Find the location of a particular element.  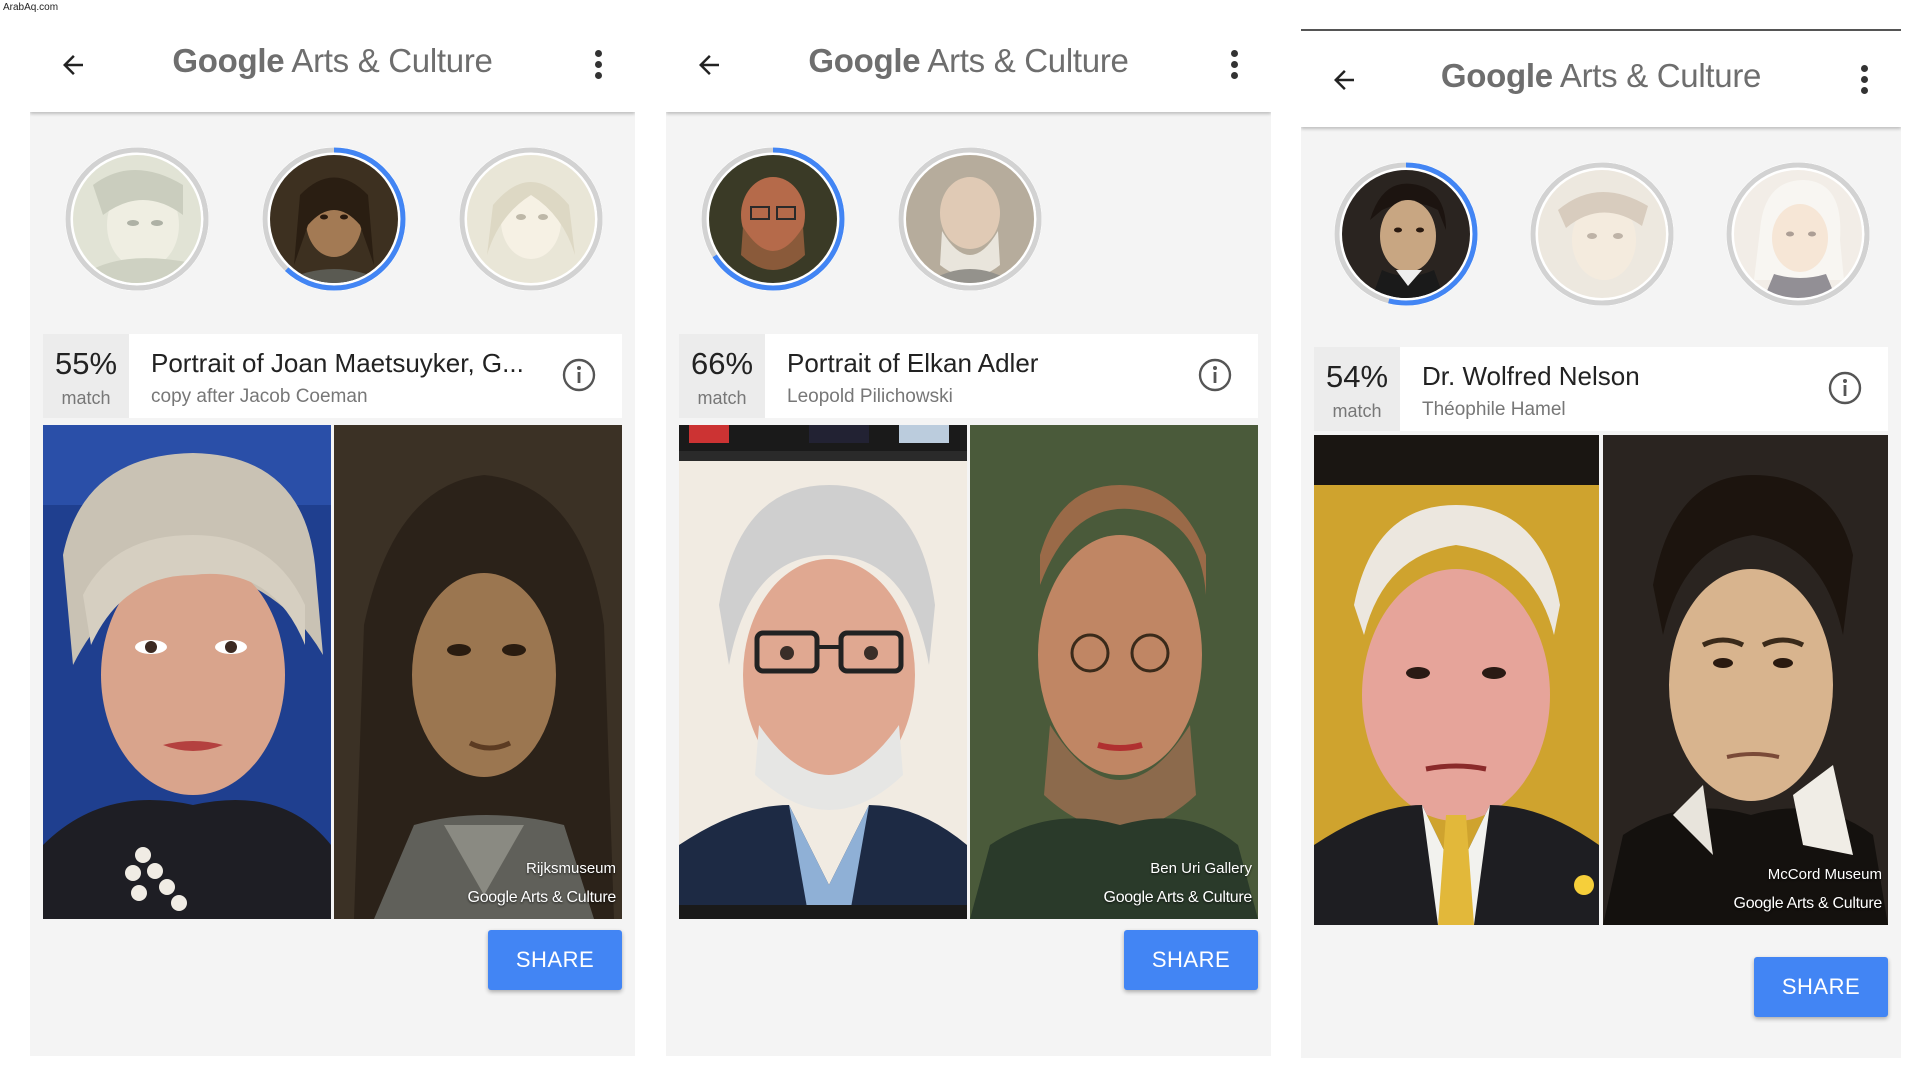

site-watermark: ArabAq.com is located at coordinates (31, 7).